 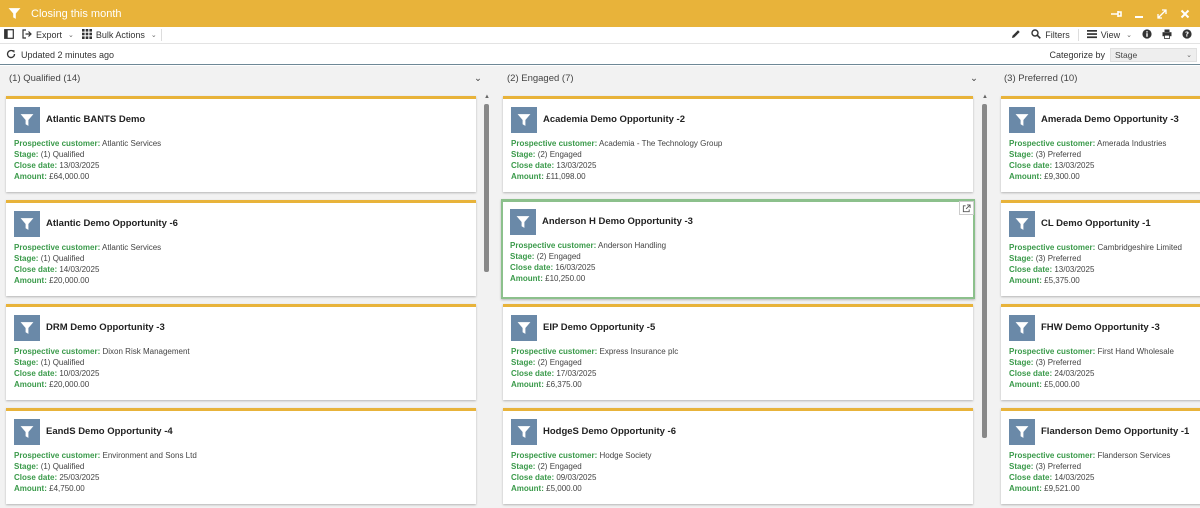 I want to click on card-title: Atlantic Demo Opportunity -6, so click(x=112, y=223).